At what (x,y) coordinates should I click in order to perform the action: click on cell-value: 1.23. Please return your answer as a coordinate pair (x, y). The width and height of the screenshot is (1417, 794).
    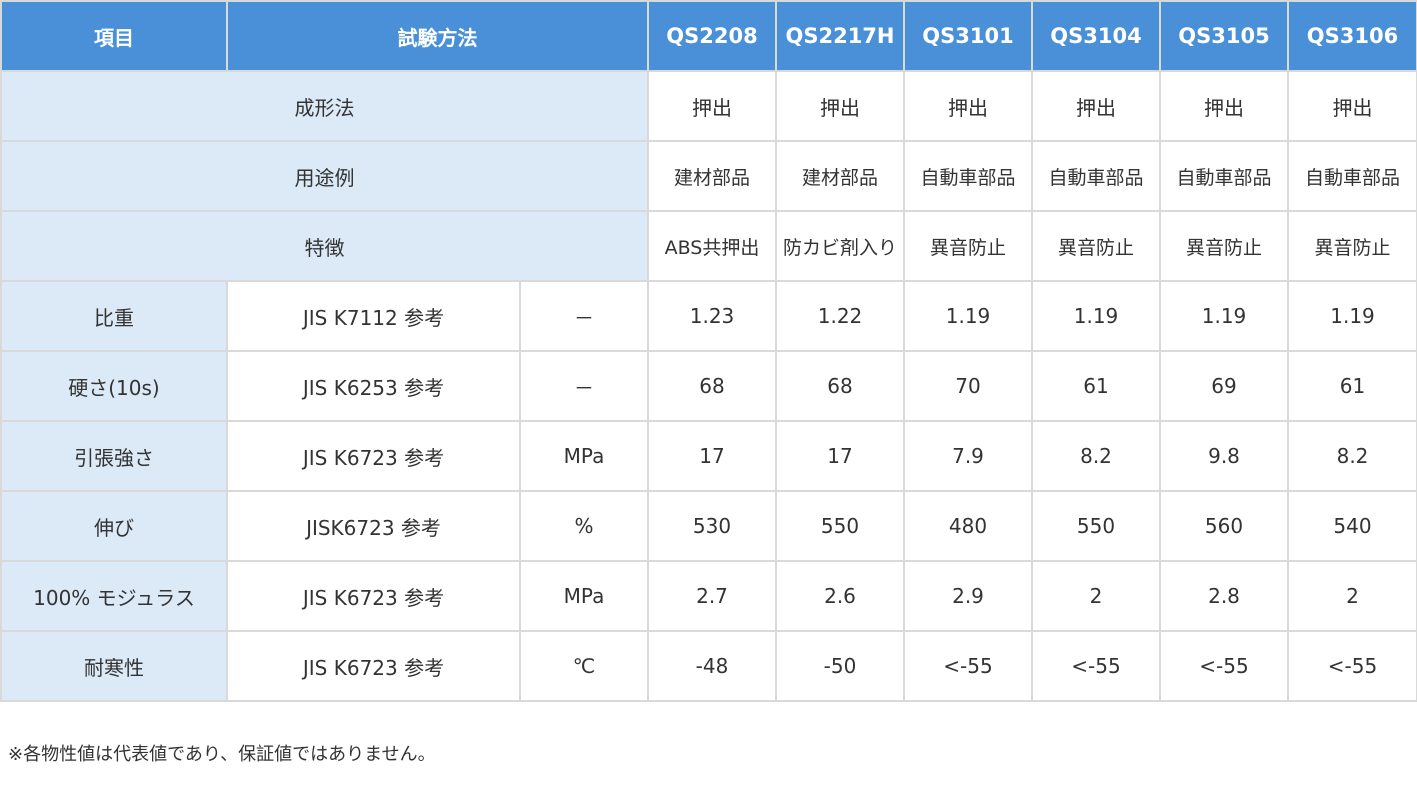
    Looking at the image, I should click on (712, 316).